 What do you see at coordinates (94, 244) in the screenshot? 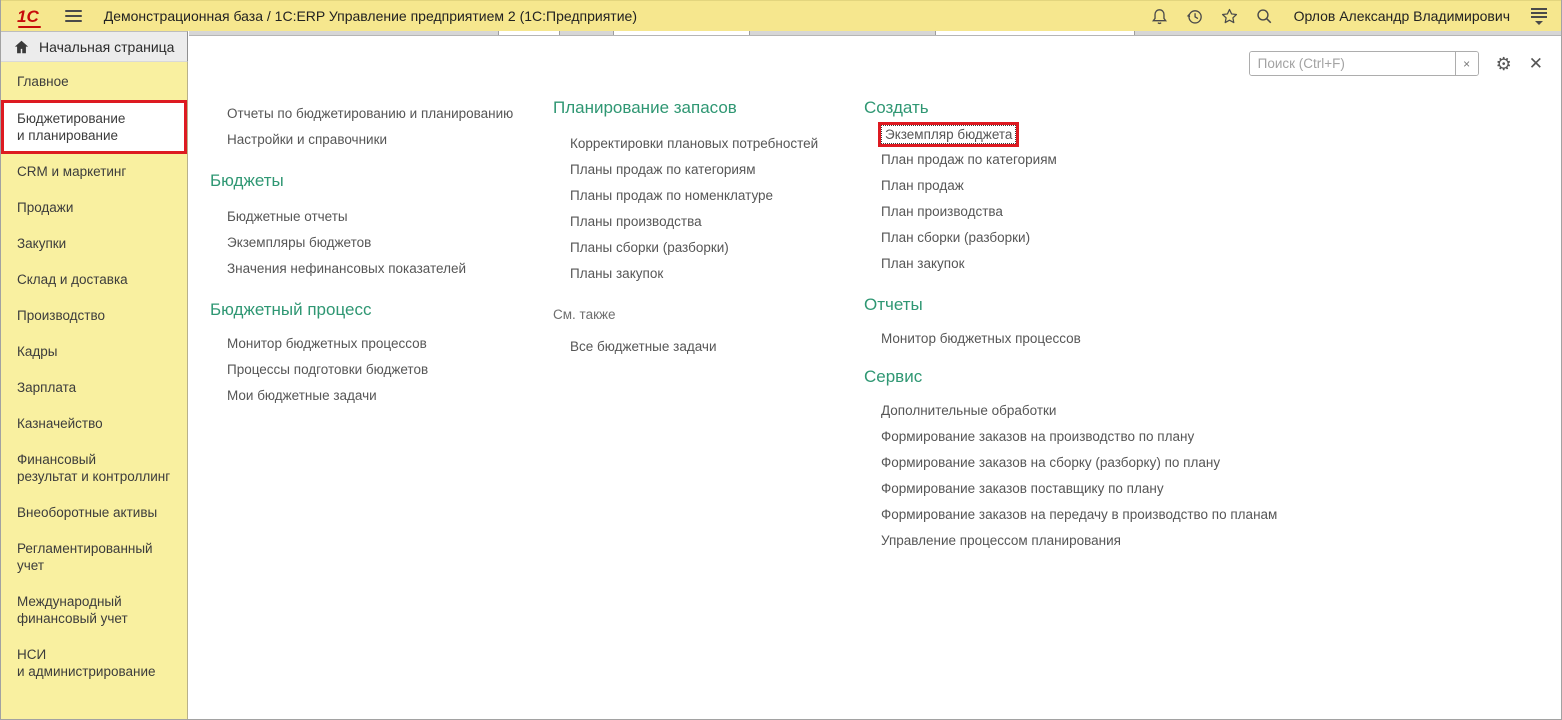
I see `sidebar-item-purchases: Закупки` at bounding box center [94, 244].